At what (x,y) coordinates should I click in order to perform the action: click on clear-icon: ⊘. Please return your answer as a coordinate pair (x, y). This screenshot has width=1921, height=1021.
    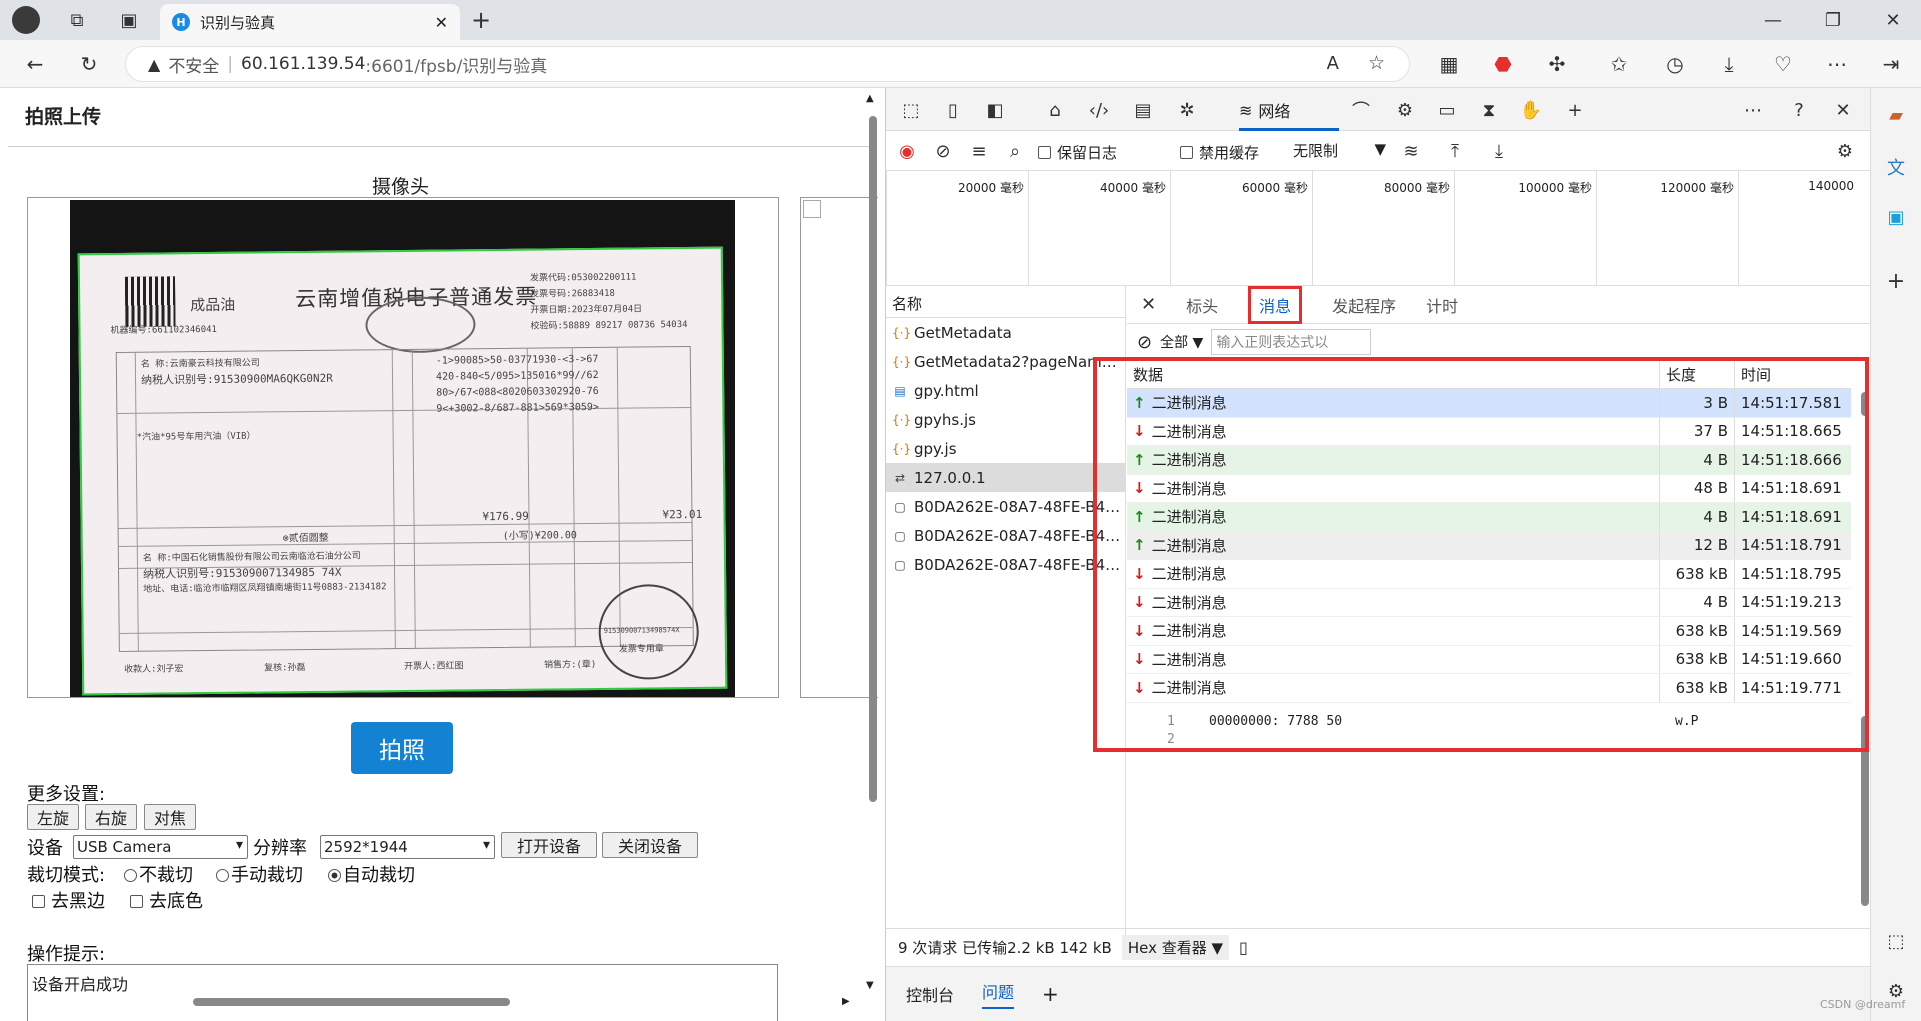
    Looking at the image, I should click on (943, 151).